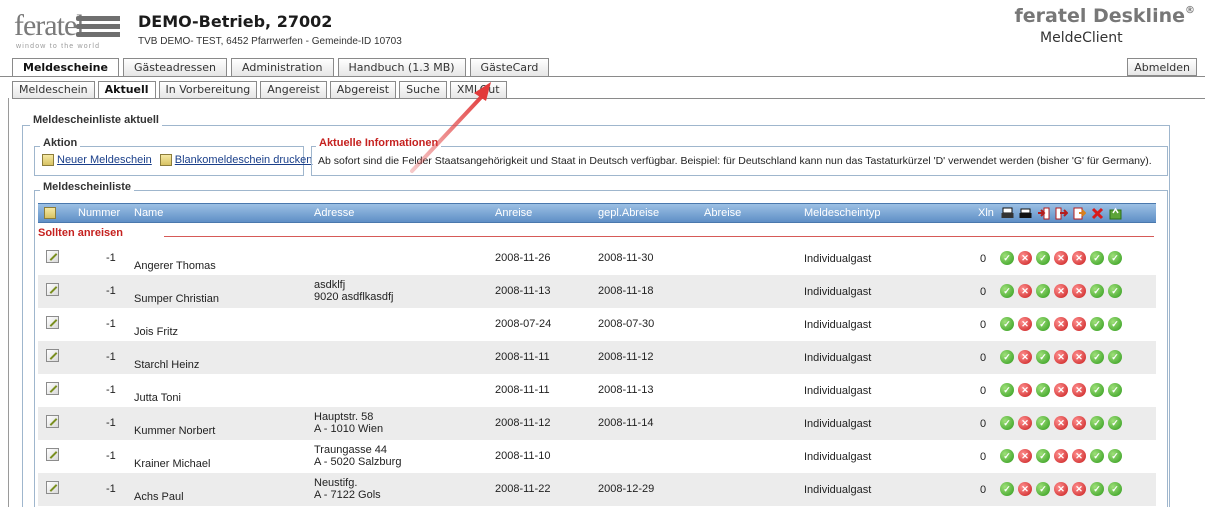 Image resolution: width=1205 pixels, height=507 pixels. What do you see at coordinates (293, 89) in the screenshot?
I see `subtab-angereist: Angereist` at bounding box center [293, 89].